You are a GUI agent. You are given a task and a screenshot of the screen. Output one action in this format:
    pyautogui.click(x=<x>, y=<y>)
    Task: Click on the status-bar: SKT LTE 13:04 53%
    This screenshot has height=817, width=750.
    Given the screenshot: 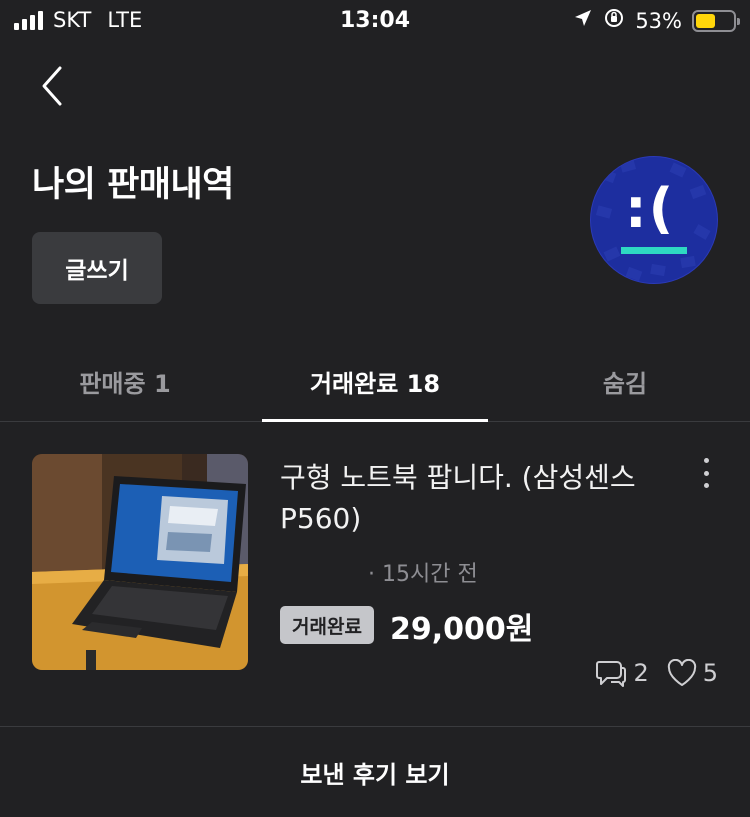 What is the action you would take?
    pyautogui.click(x=375, y=22)
    